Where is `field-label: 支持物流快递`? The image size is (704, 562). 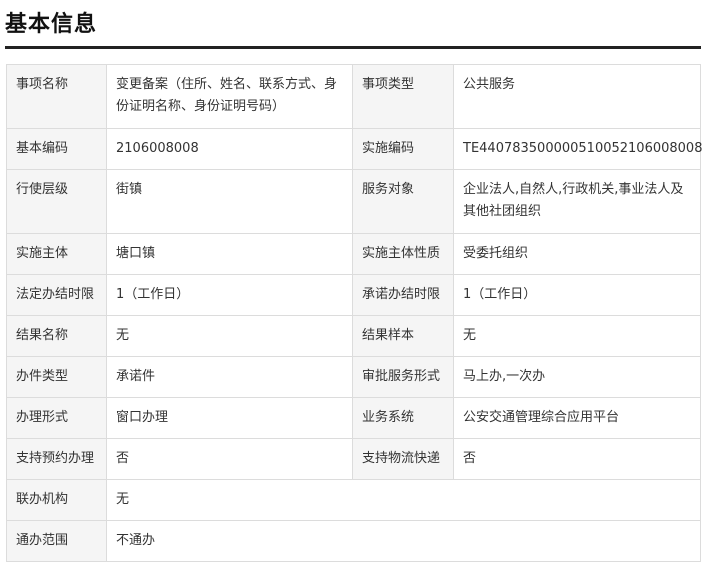 field-label: 支持物流快递 is located at coordinates (403, 459).